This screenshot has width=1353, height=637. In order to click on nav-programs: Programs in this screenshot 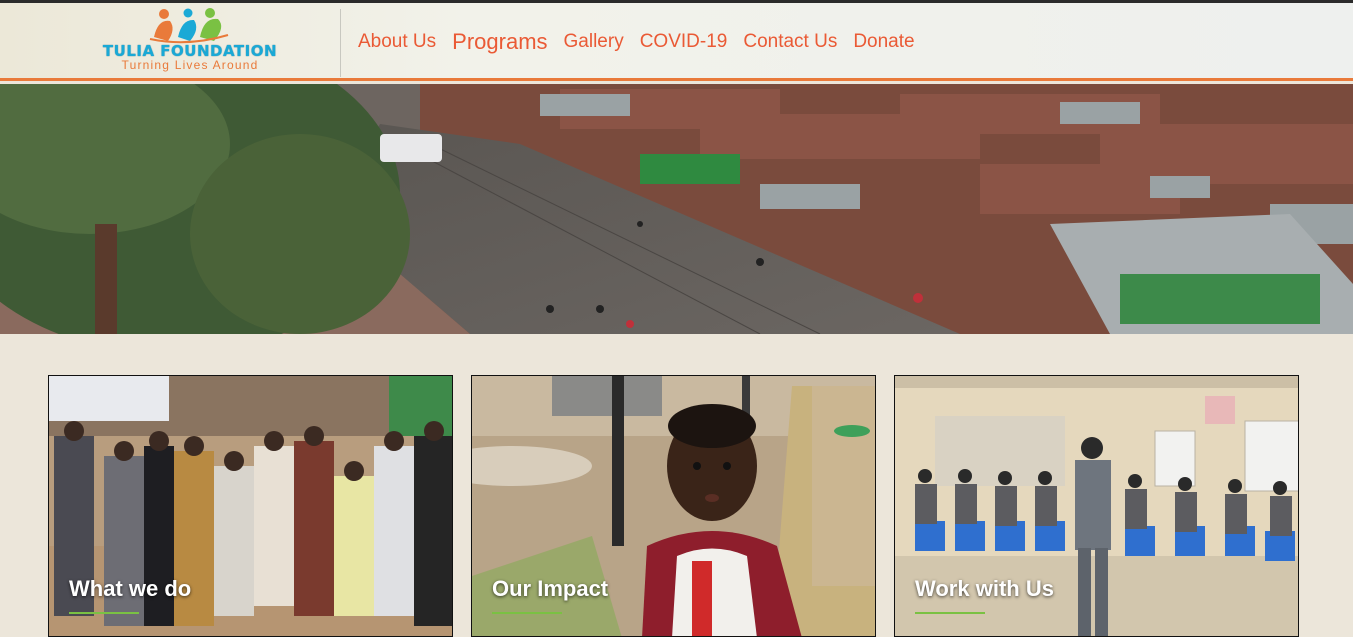, I will do `click(499, 42)`.